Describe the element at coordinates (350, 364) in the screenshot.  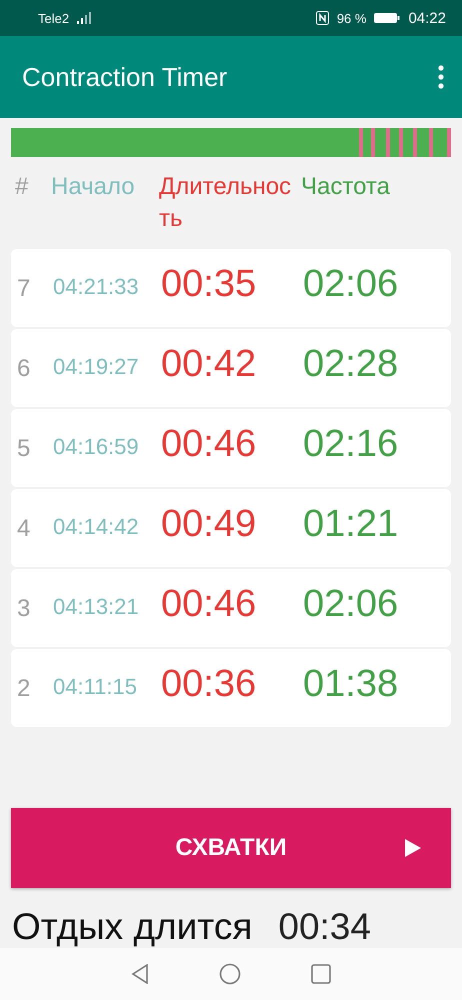
I see `frequency-time: 02:28` at that location.